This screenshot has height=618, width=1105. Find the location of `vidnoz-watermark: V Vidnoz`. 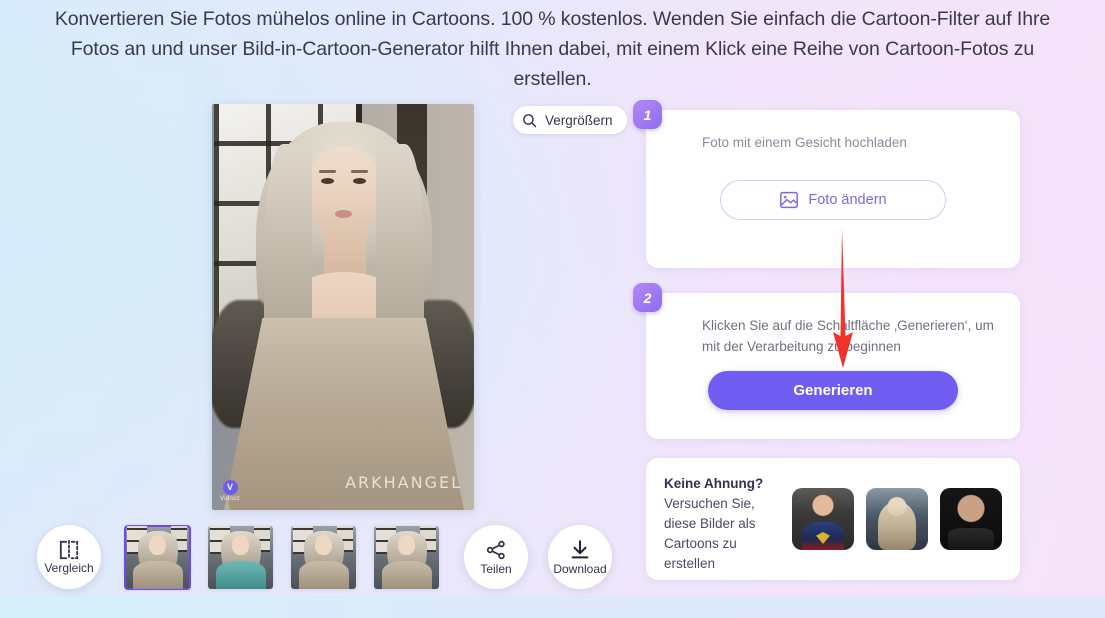

vidnoz-watermark: V Vidnoz is located at coordinates (230, 491).